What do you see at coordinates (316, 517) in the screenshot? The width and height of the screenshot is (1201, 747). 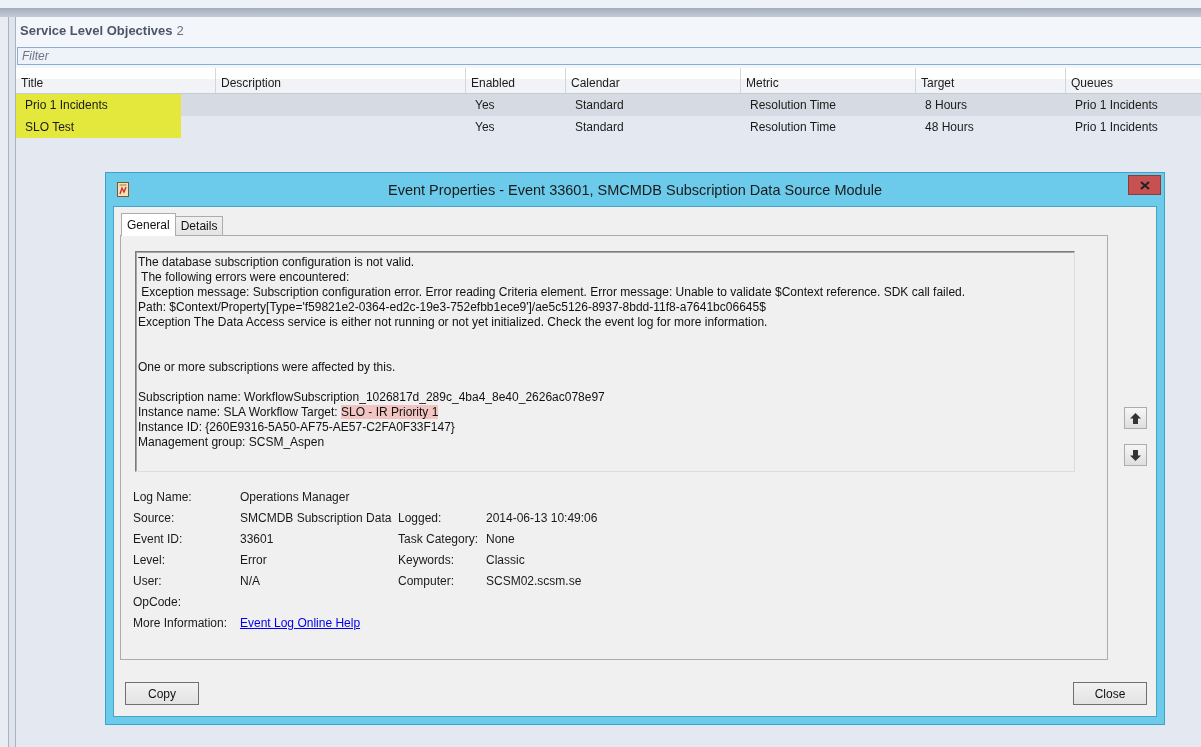 I see `field-value: SMCMDB Subscription Data` at bounding box center [316, 517].